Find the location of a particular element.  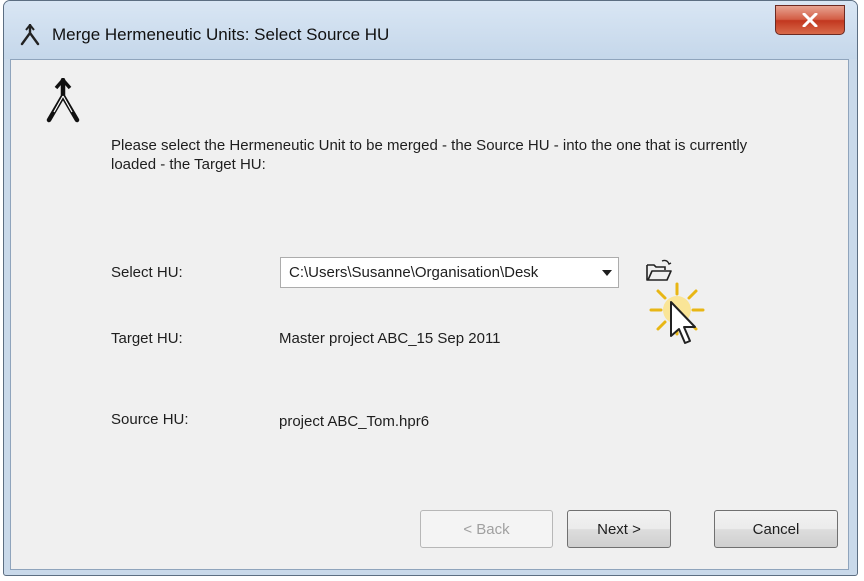

source-hu-label: Source HU: is located at coordinates (150, 419).